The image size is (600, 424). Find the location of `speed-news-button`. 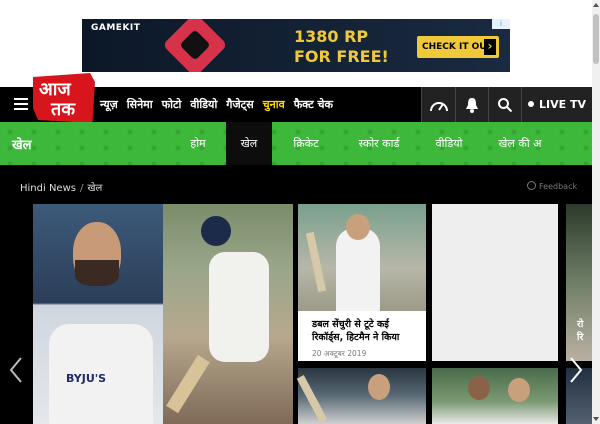

speed-news-button is located at coordinates (438, 104).